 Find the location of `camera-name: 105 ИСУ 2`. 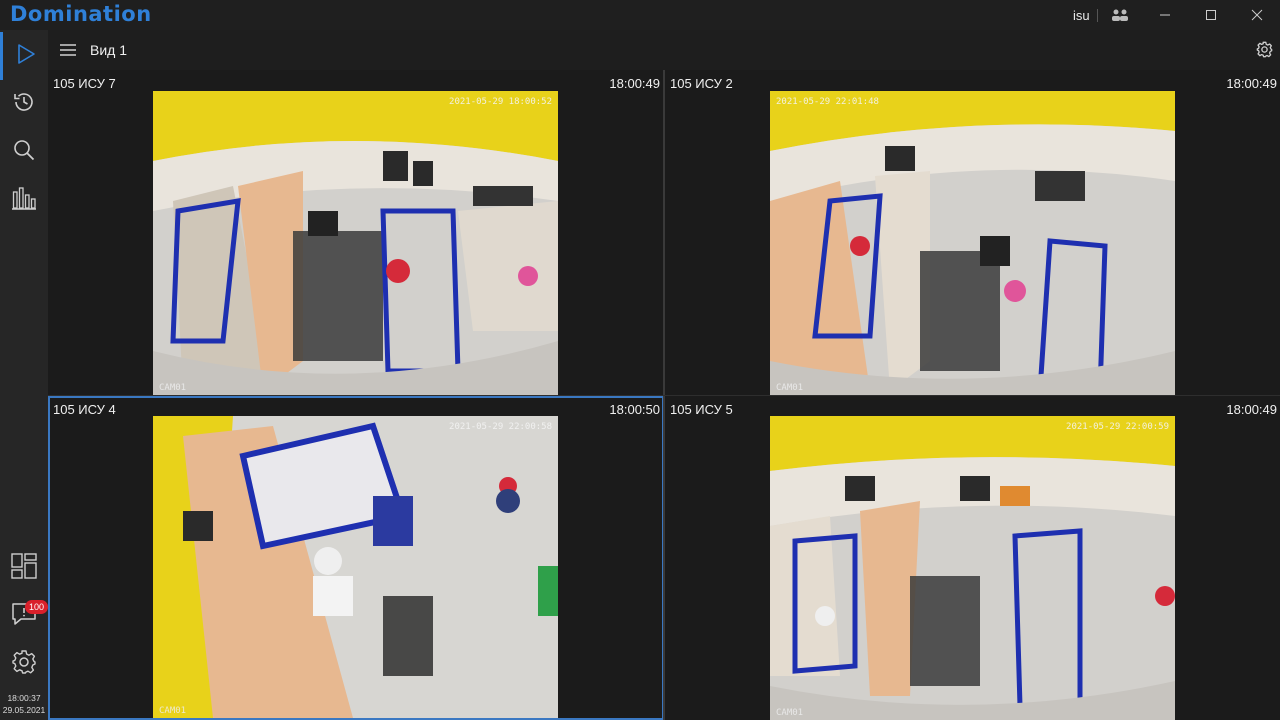

camera-name: 105 ИСУ 2 is located at coordinates (701, 83).